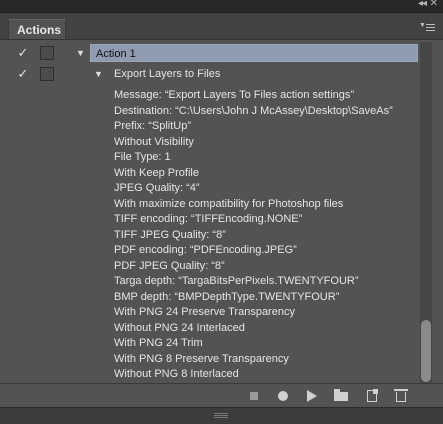  I want to click on parameter-line: Without PNG 24 Interlaced, so click(179, 327).